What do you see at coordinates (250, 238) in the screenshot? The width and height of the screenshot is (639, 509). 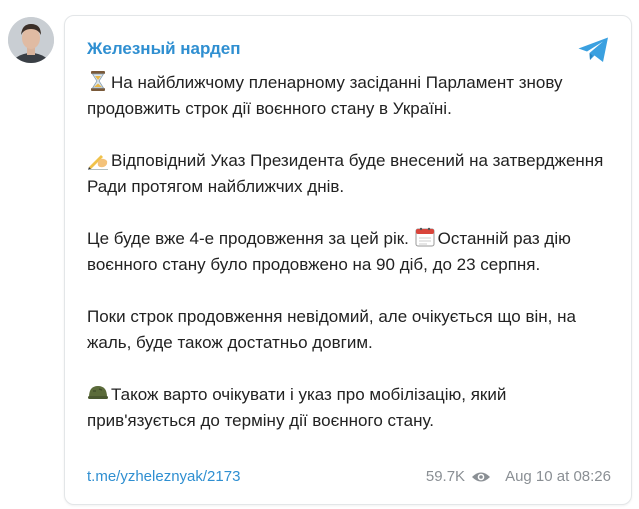 I see `paragraph-text: Це буде вже 4-е продовження за цей рік.` at bounding box center [250, 238].